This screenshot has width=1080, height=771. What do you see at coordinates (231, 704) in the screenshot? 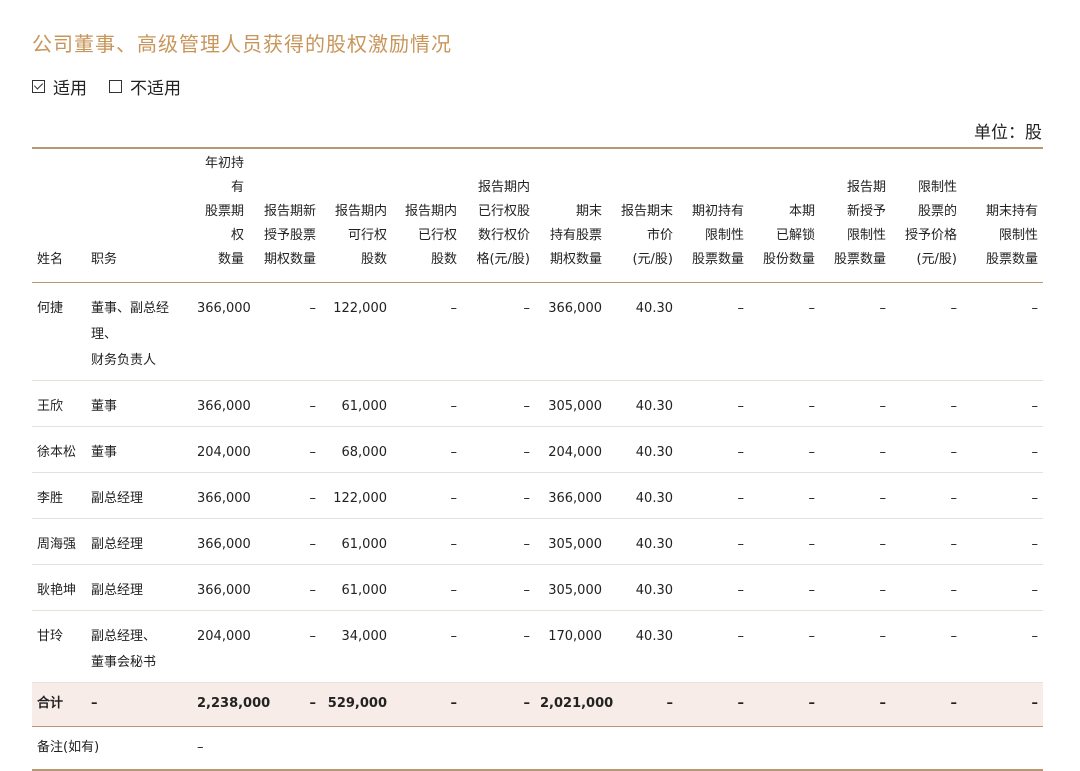
I see `total-value: 2,238,000` at bounding box center [231, 704].